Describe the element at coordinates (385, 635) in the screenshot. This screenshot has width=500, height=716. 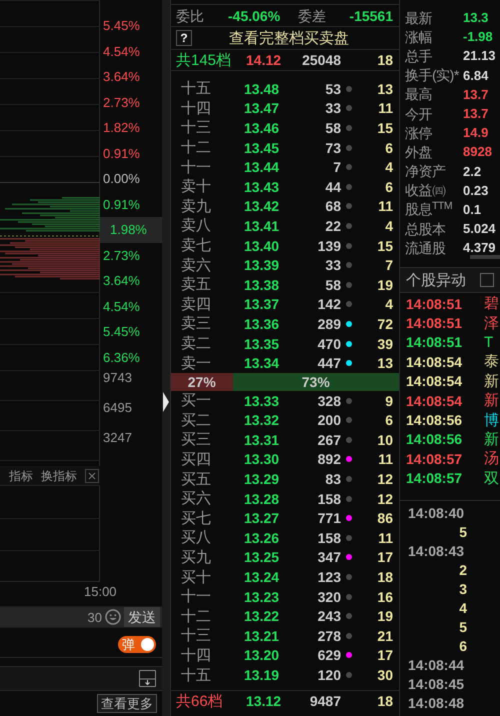
I see `level-count: 21` at that location.